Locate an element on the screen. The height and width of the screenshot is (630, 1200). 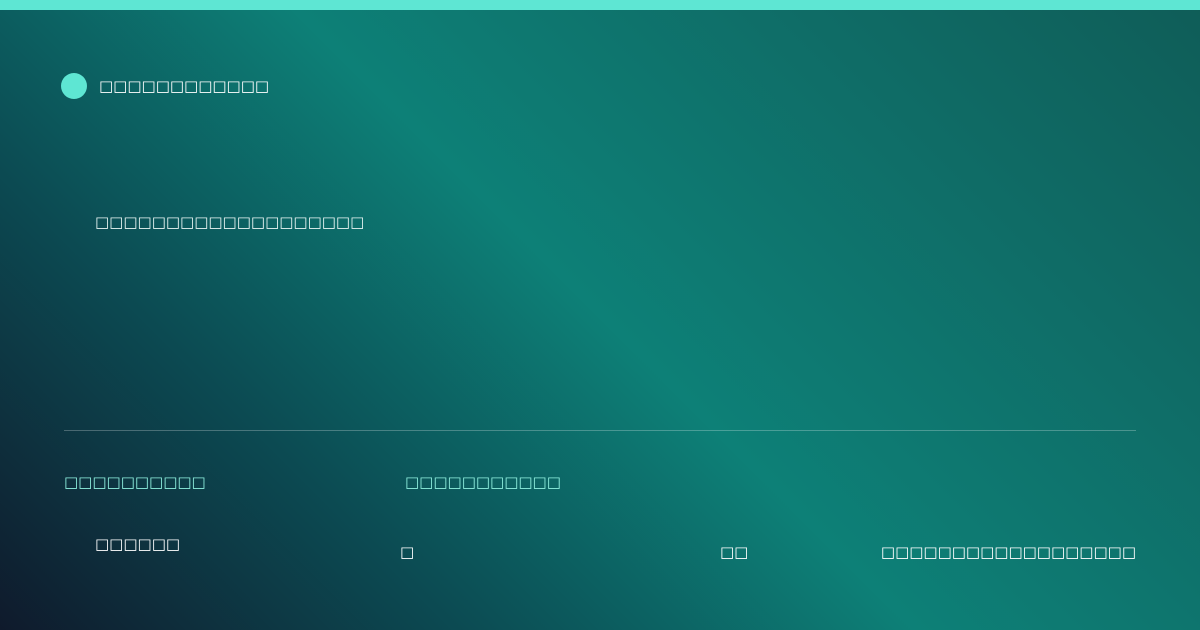
top-accent-bar is located at coordinates (600, 5).